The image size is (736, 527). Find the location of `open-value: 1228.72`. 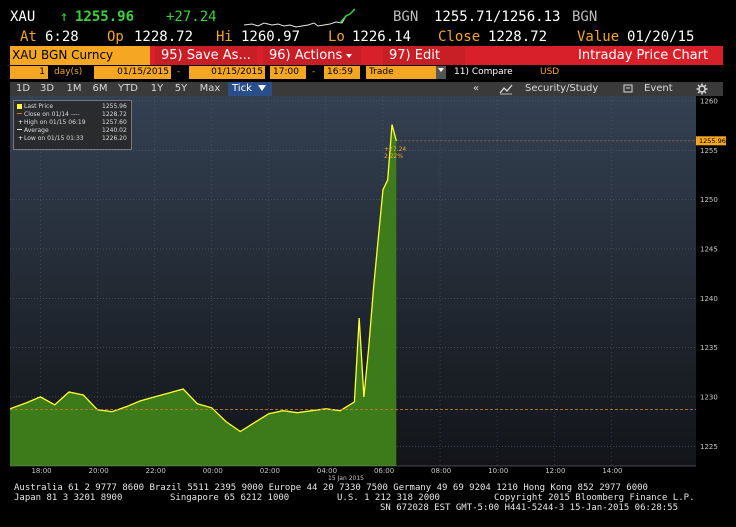

open-value: 1228.72 is located at coordinates (164, 37).